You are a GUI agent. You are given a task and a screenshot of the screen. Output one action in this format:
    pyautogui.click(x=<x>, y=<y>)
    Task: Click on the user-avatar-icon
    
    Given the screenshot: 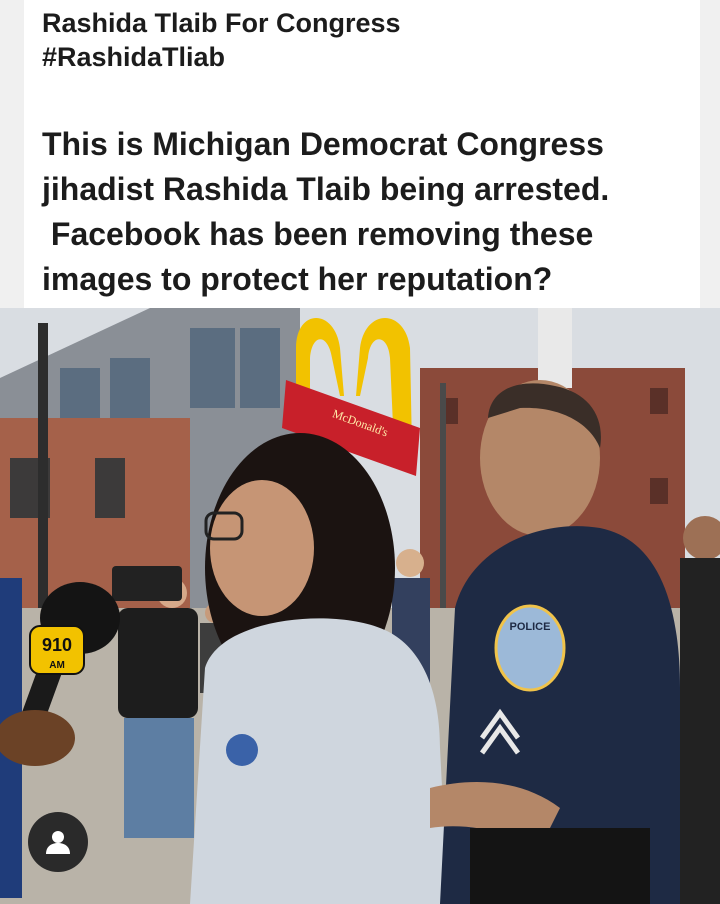 What is the action you would take?
    pyautogui.click(x=58, y=842)
    